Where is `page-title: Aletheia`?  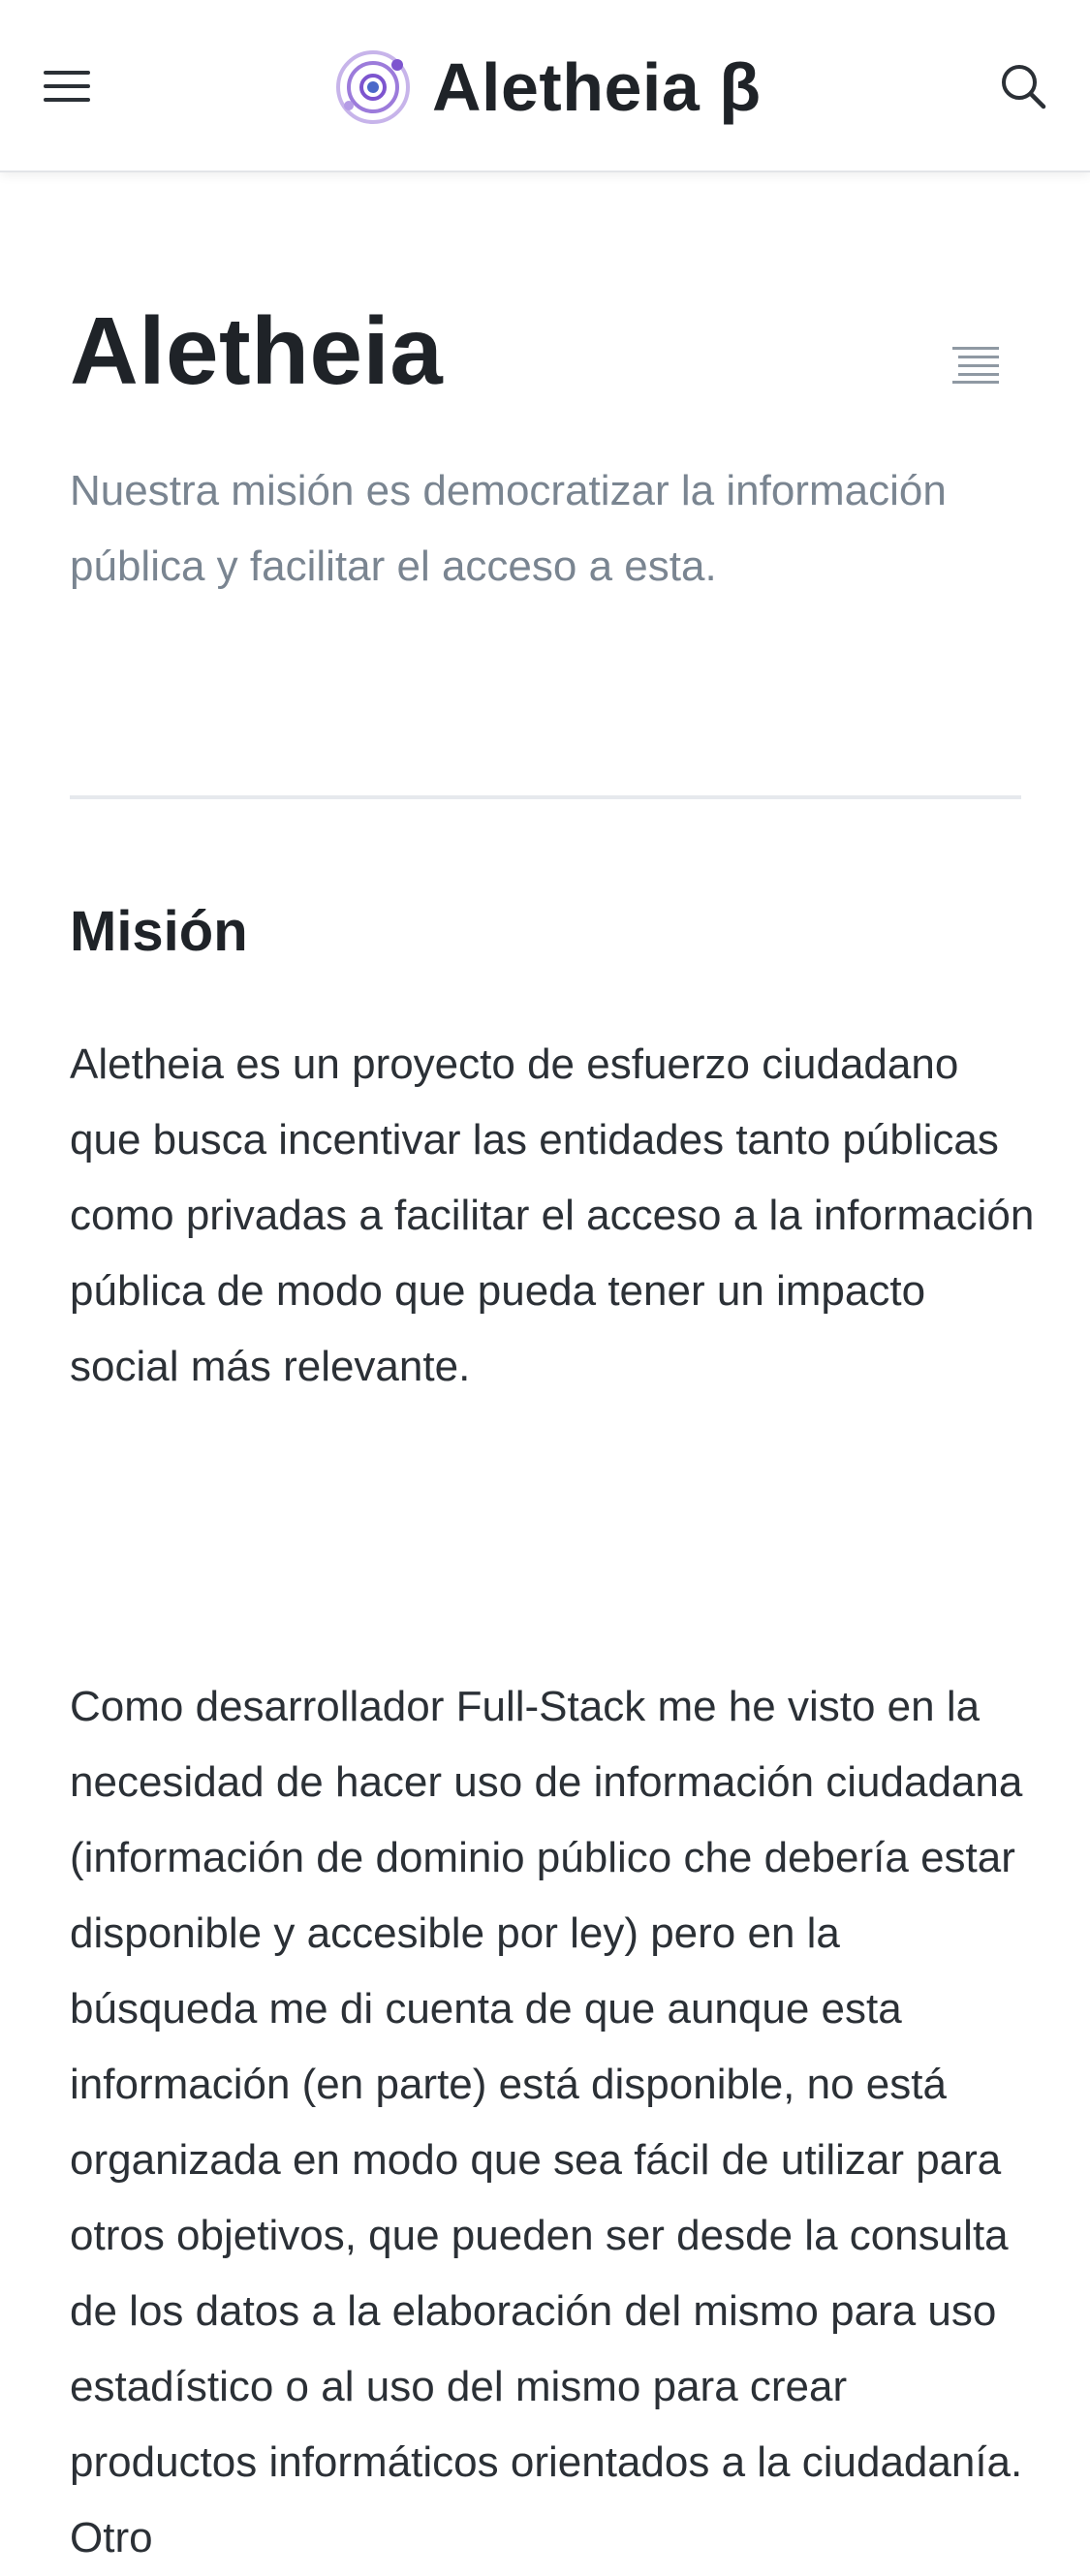
page-title: Aletheia is located at coordinates (257, 350).